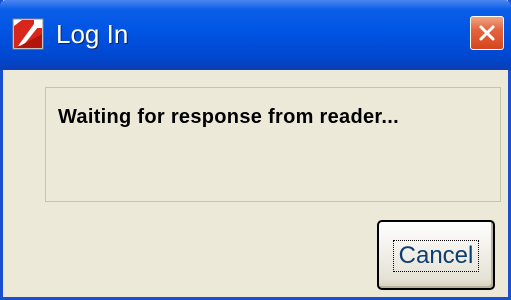 The width and height of the screenshot is (511, 300). I want to click on window-title: Log In, so click(92, 34).